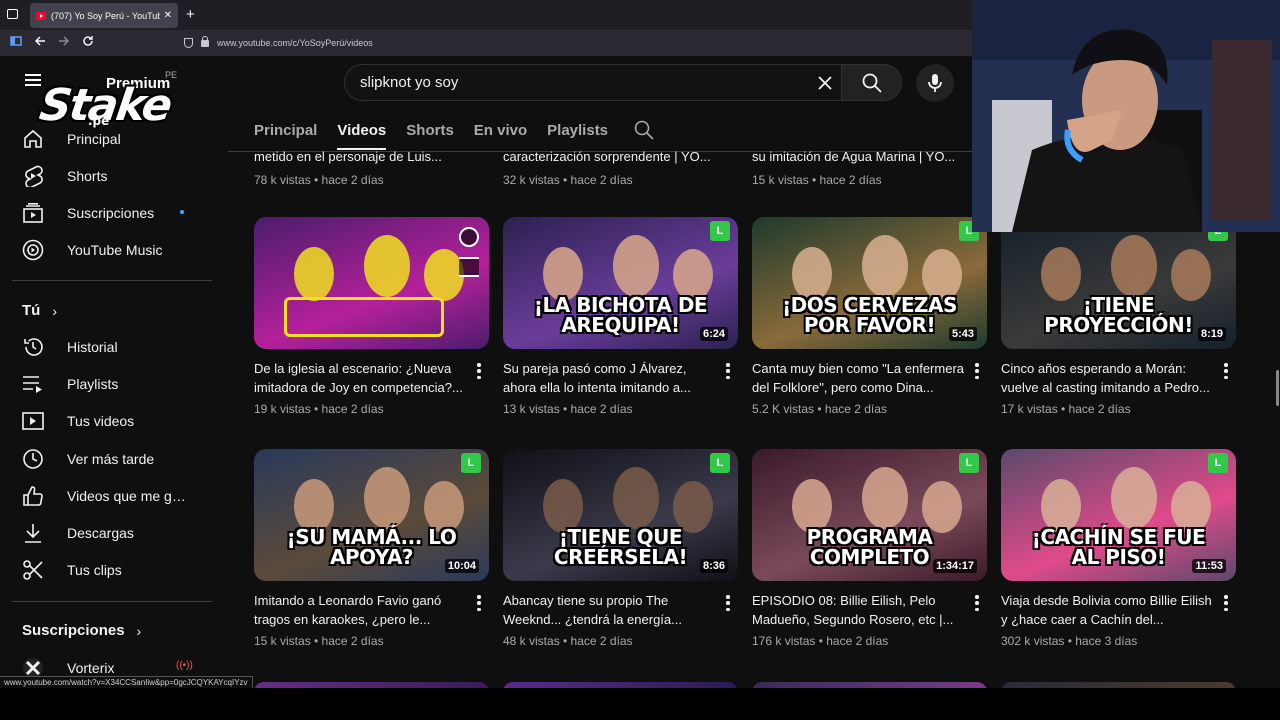 This screenshot has width=1280, height=720. I want to click on sidebar-item-tus-clips: Tus clips, so click(106, 569).